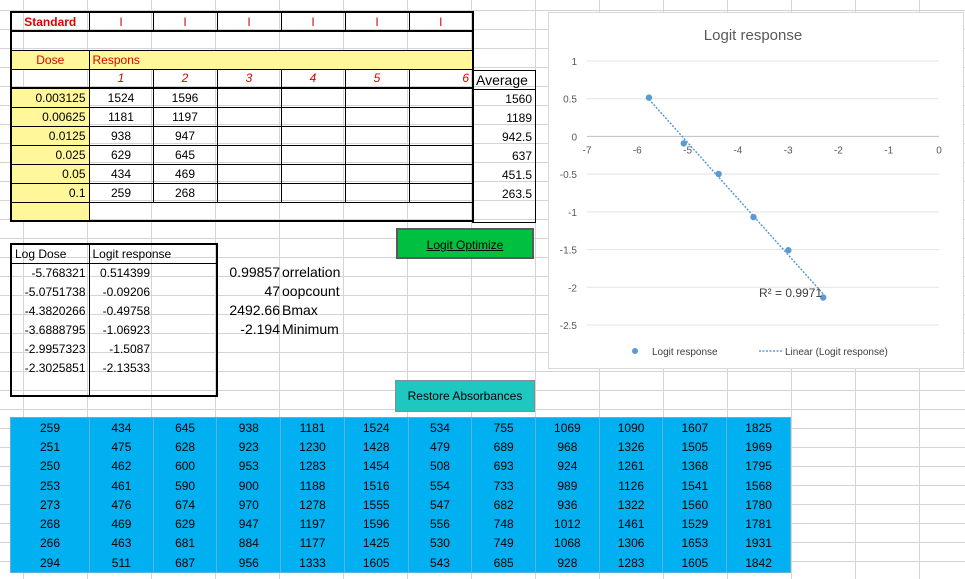 Image resolution: width=965 pixels, height=579 pixels. I want to click on response-value: 259, so click(121, 192).